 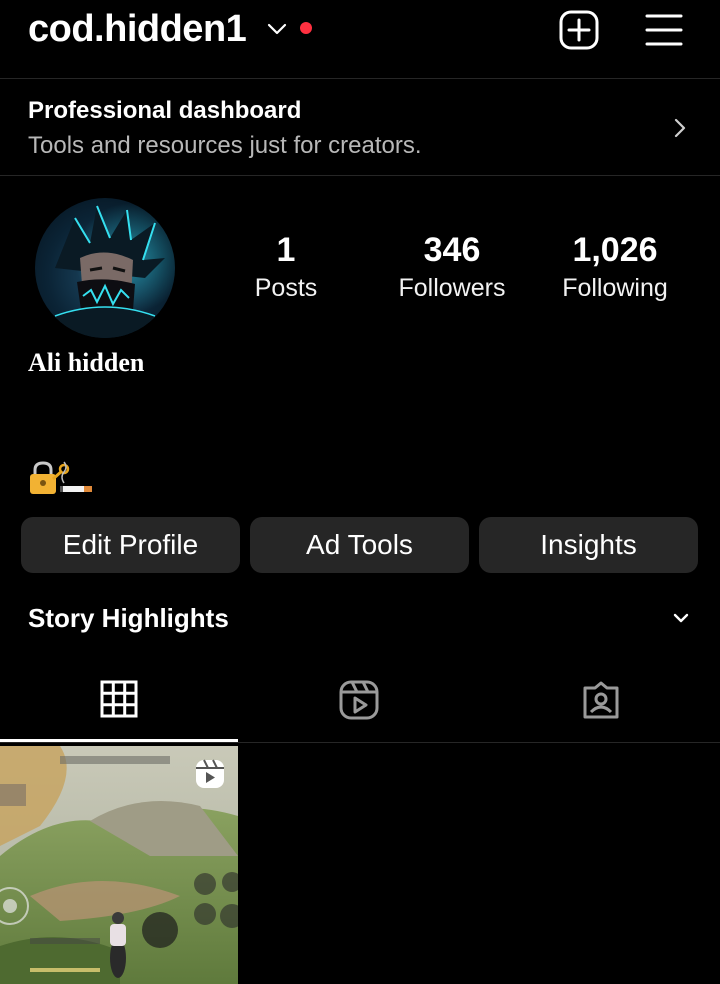 I want to click on posts-label: Posts, so click(x=286, y=288).